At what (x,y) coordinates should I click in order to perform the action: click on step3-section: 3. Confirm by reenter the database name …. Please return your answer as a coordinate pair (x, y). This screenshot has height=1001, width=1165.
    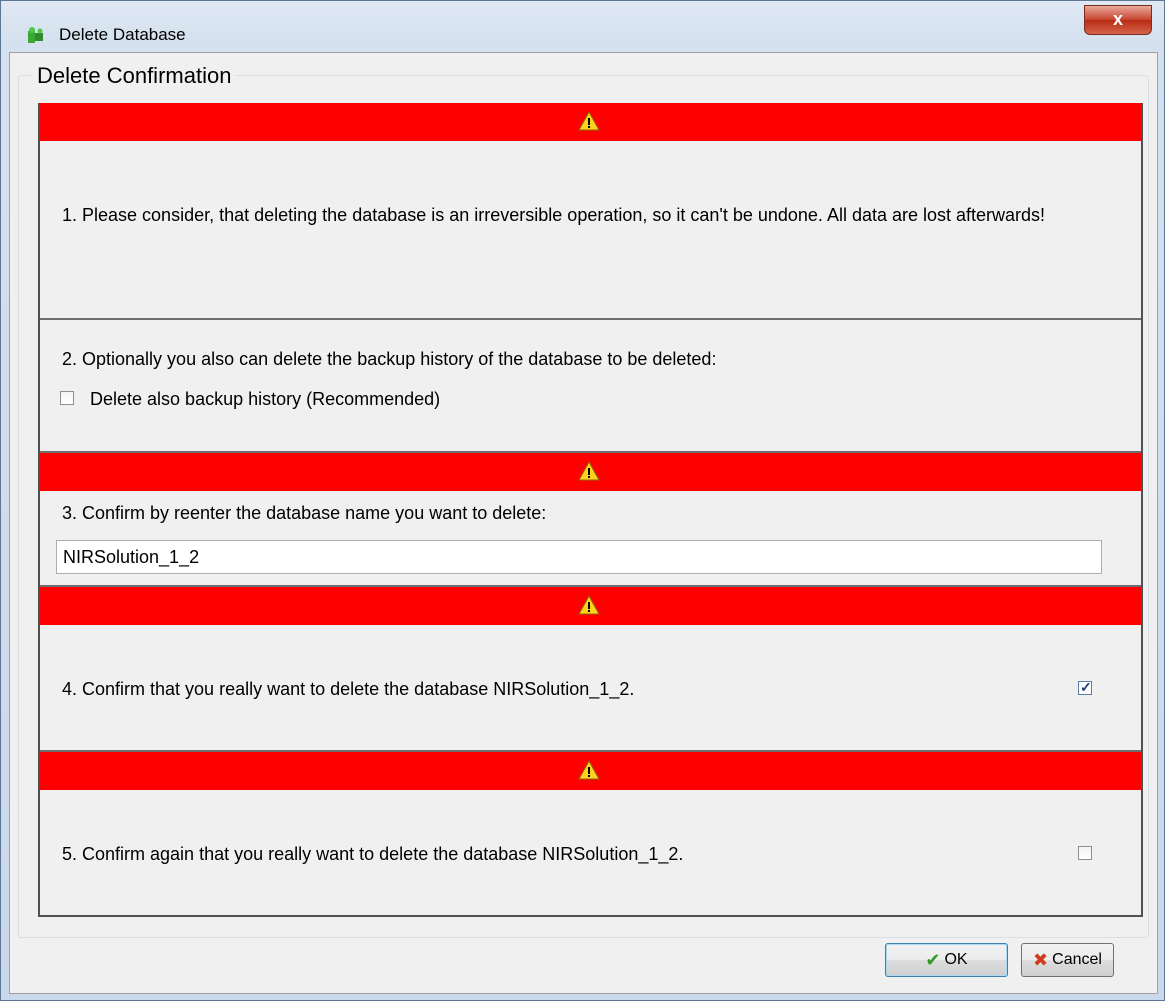
    Looking at the image, I should click on (590, 520).